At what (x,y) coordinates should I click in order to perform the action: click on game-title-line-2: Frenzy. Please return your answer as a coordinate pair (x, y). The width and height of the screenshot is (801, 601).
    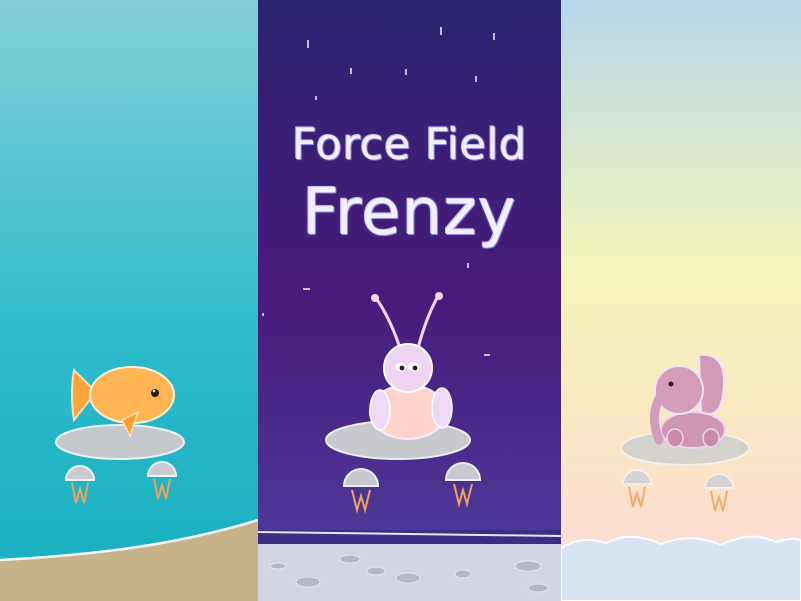
    Looking at the image, I should click on (409, 213).